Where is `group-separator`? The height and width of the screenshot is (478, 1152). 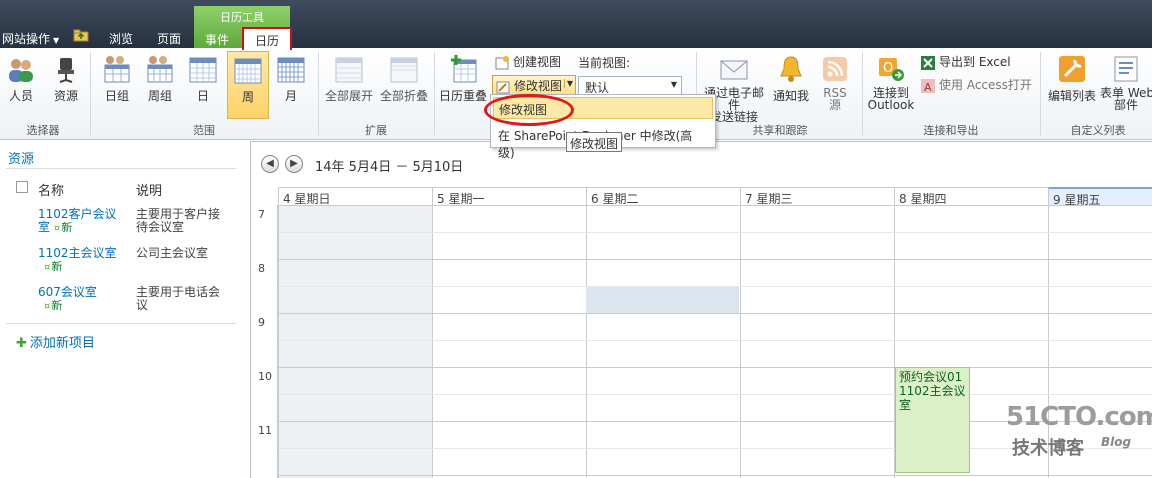
group-separator is located at coordinates (90, 94).